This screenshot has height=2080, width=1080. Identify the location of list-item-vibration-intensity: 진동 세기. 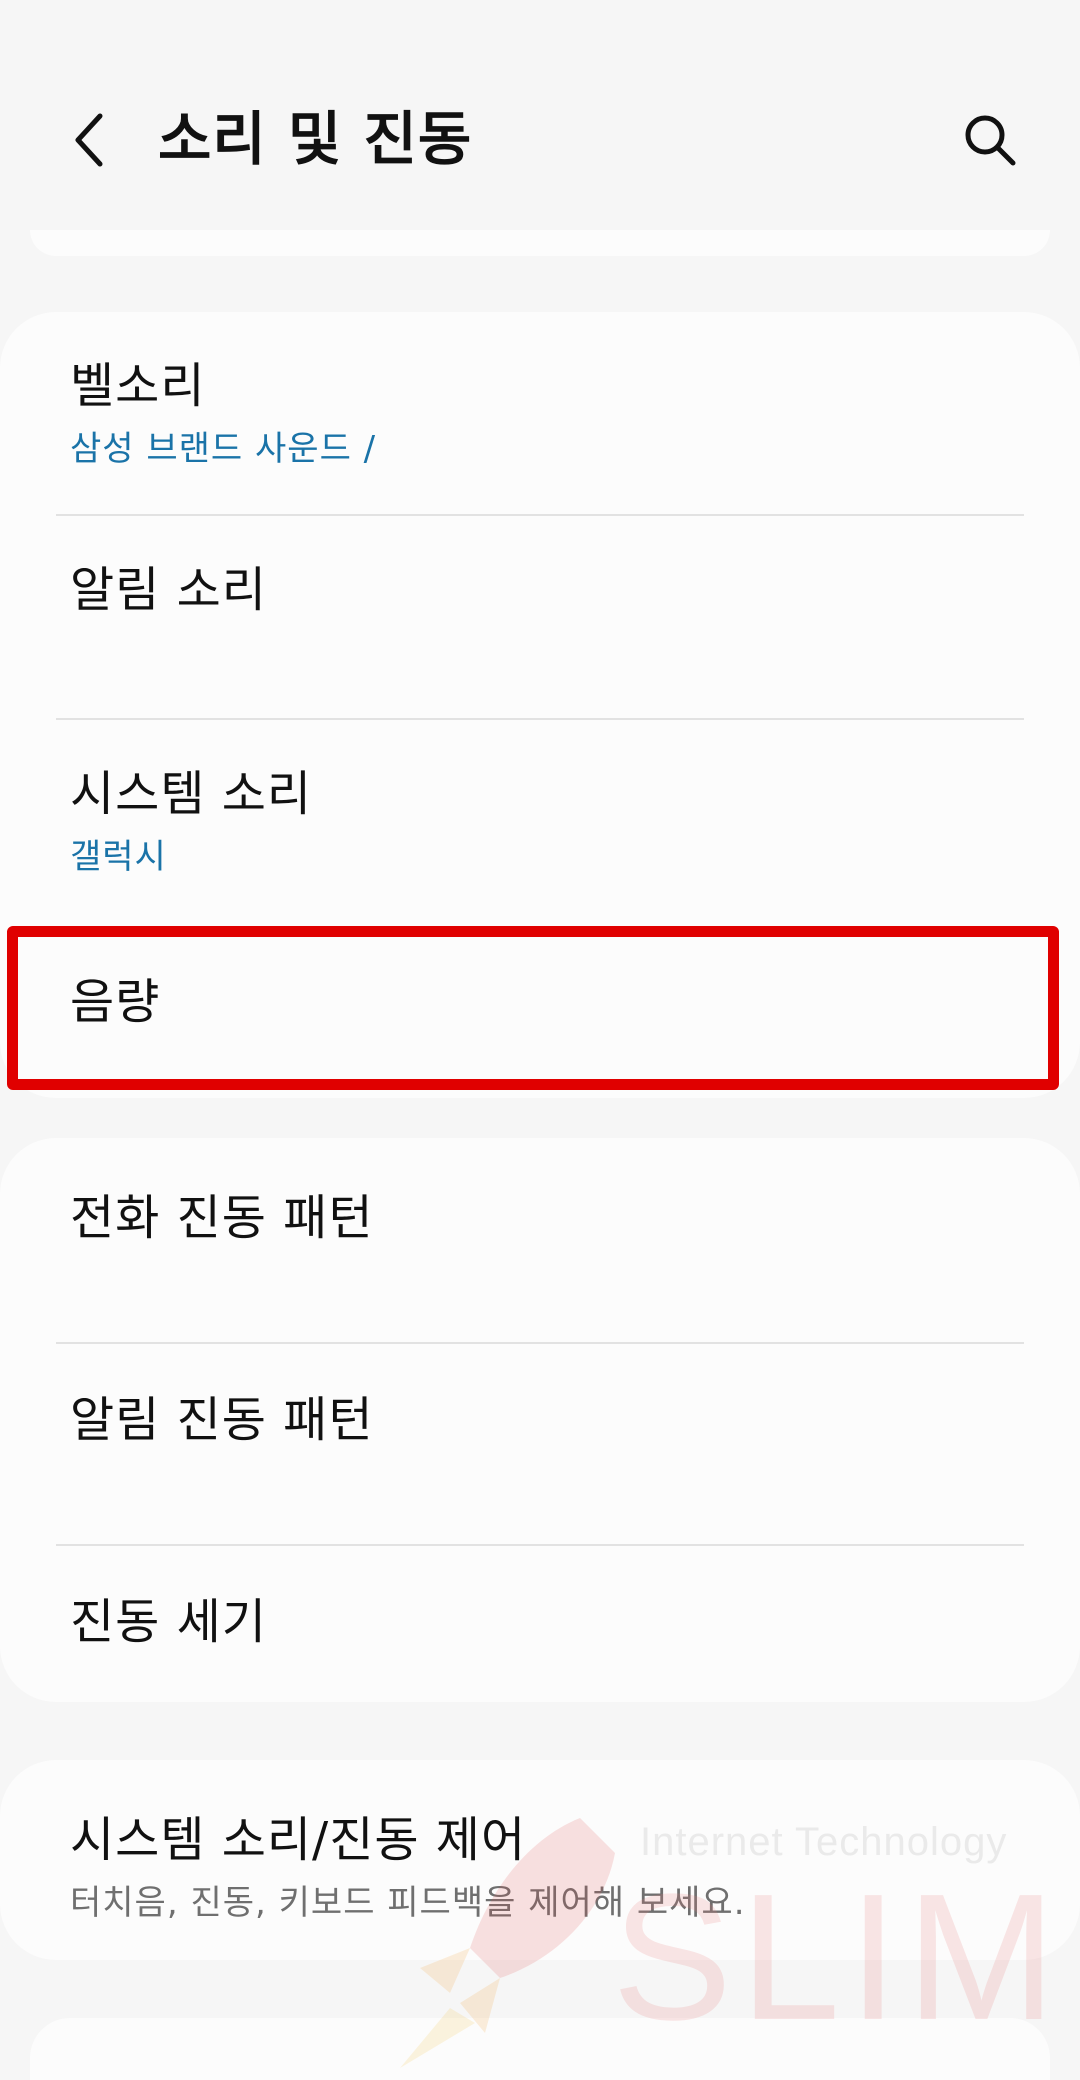
(540, 1622).